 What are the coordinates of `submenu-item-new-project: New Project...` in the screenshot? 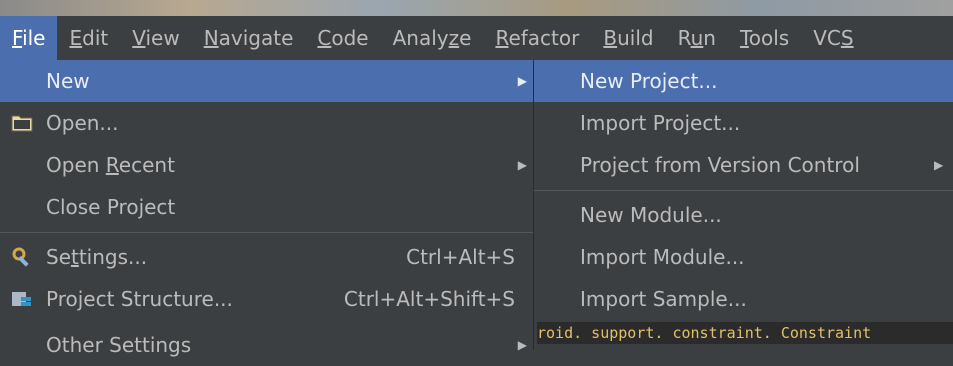 It's located at (743, 81).